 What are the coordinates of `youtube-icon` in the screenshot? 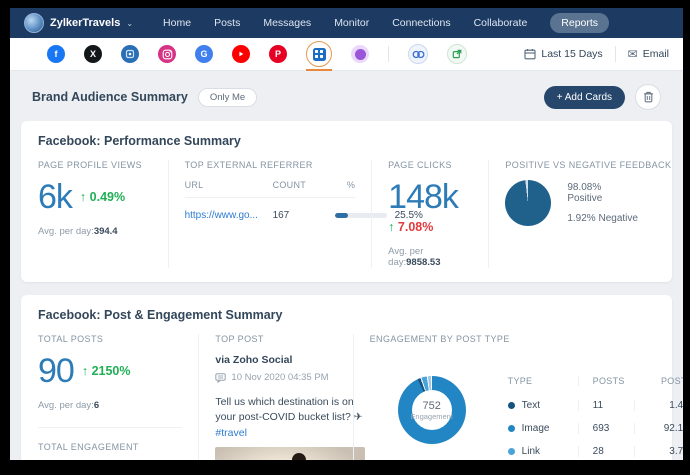 It's located at (241, 54).